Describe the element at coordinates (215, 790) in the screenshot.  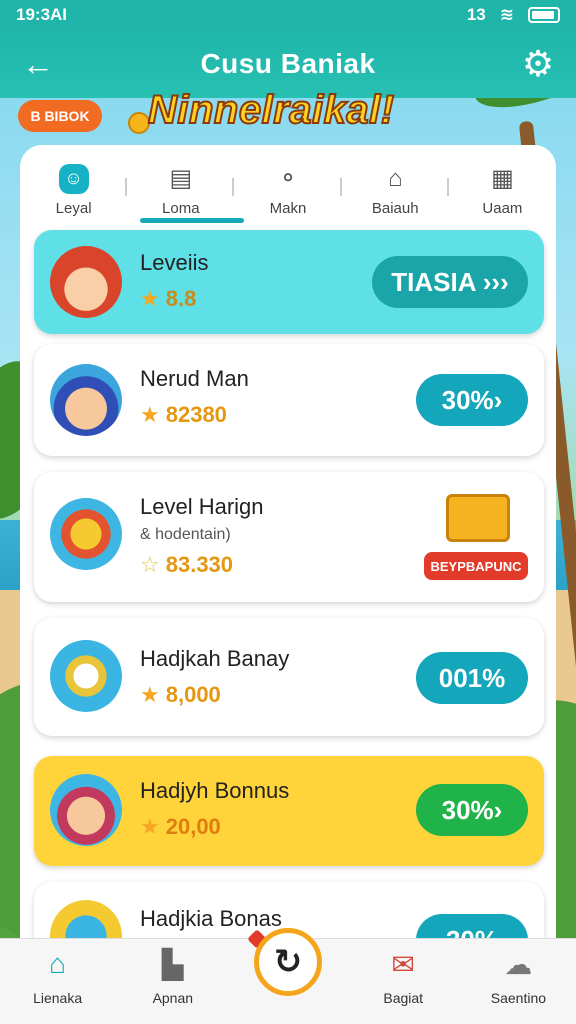
I see `item-name: Hadjyh Bonnus` at that location.